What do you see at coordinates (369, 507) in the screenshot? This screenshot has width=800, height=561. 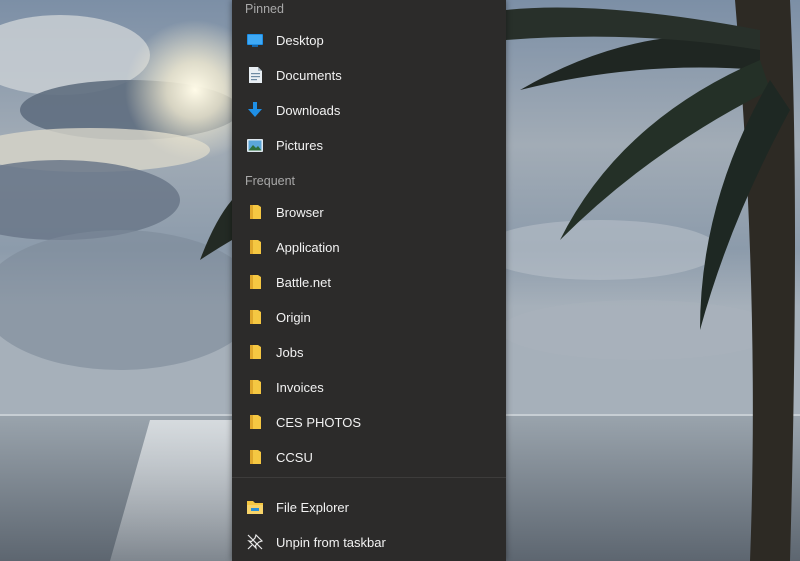 I see `open-file-explorer-button: File Explorer` at bounding box center [369, 507].